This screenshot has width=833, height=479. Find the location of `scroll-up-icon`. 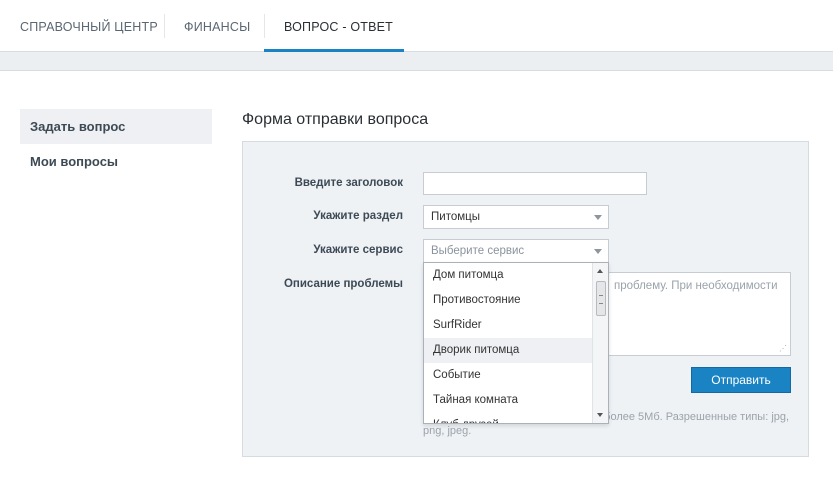

scroll-up-icon is located at coordinates (600, 271).